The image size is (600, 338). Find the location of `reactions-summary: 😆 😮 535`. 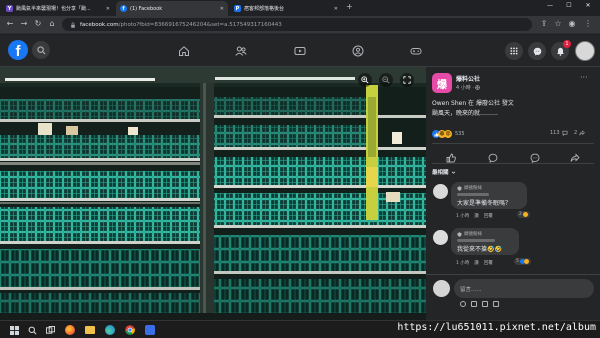

reactions-summary: 😆 😮 535 is located at coordinates (448, 134).